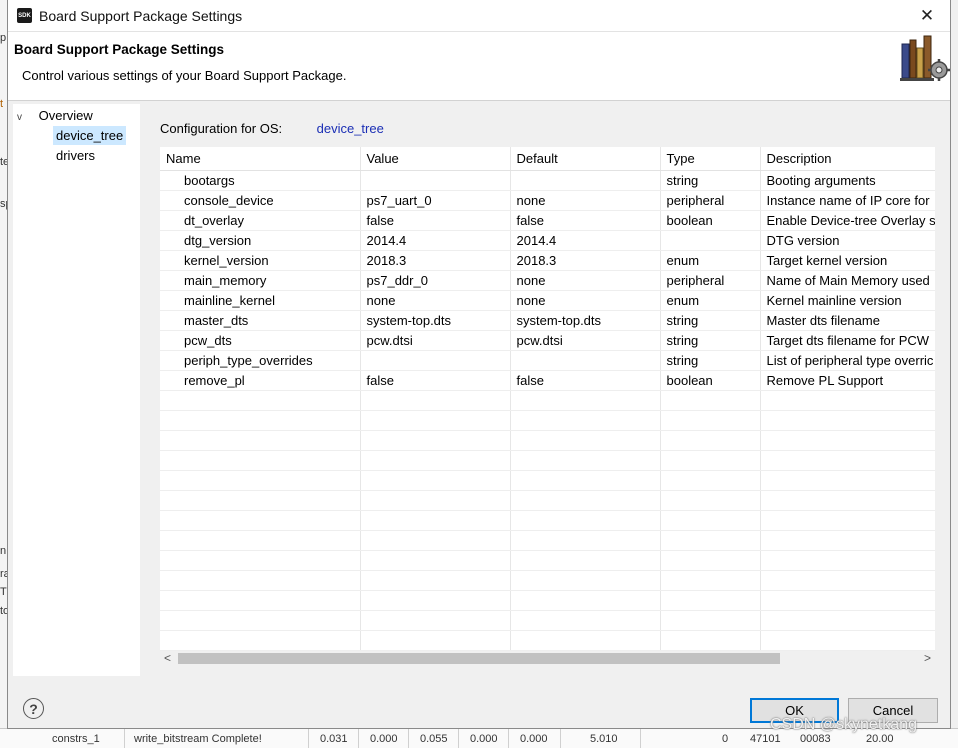 This screenshot has height=748, width=958. I want to click on tree-item-label: drivers, so click(76, 155).